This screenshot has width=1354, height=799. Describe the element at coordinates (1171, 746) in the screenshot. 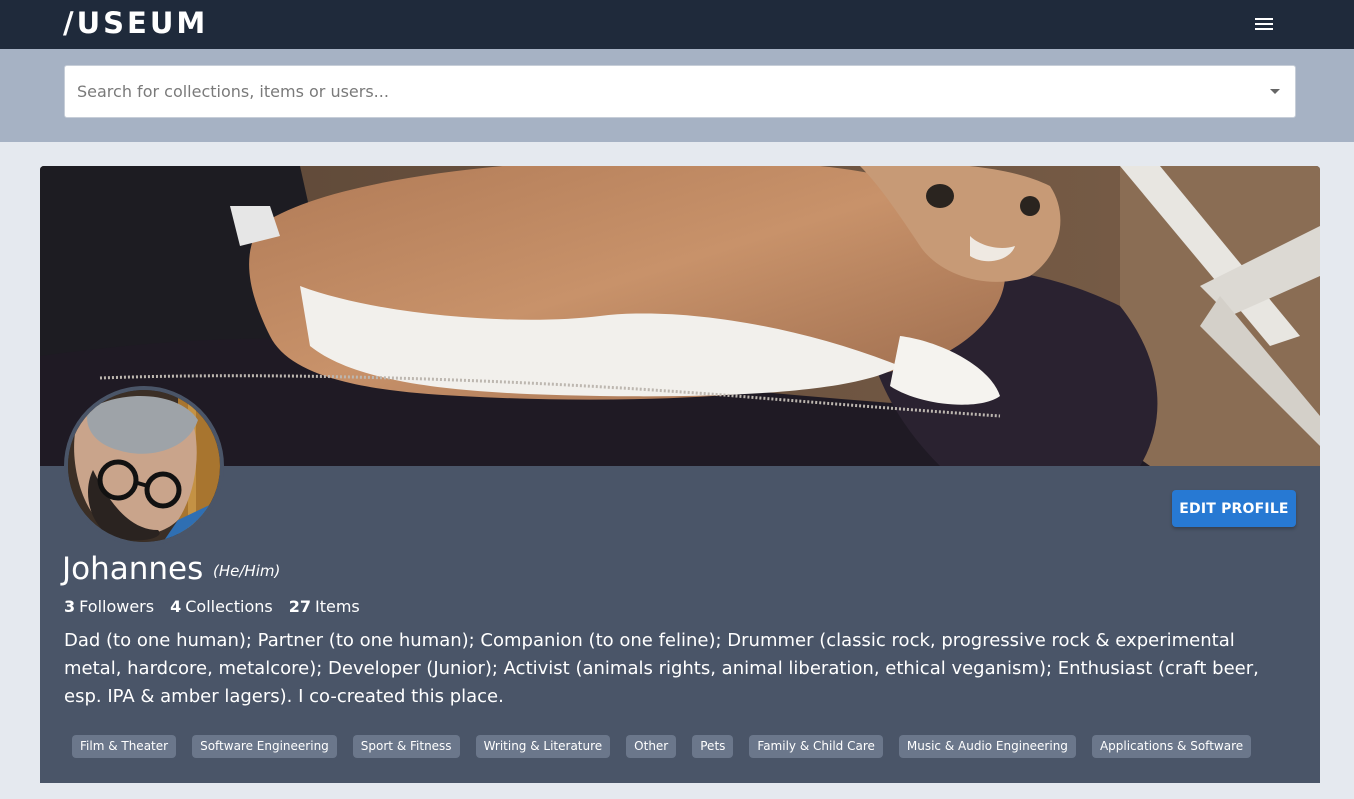

I see `tag-applications-software: Applications & Software` at that location.